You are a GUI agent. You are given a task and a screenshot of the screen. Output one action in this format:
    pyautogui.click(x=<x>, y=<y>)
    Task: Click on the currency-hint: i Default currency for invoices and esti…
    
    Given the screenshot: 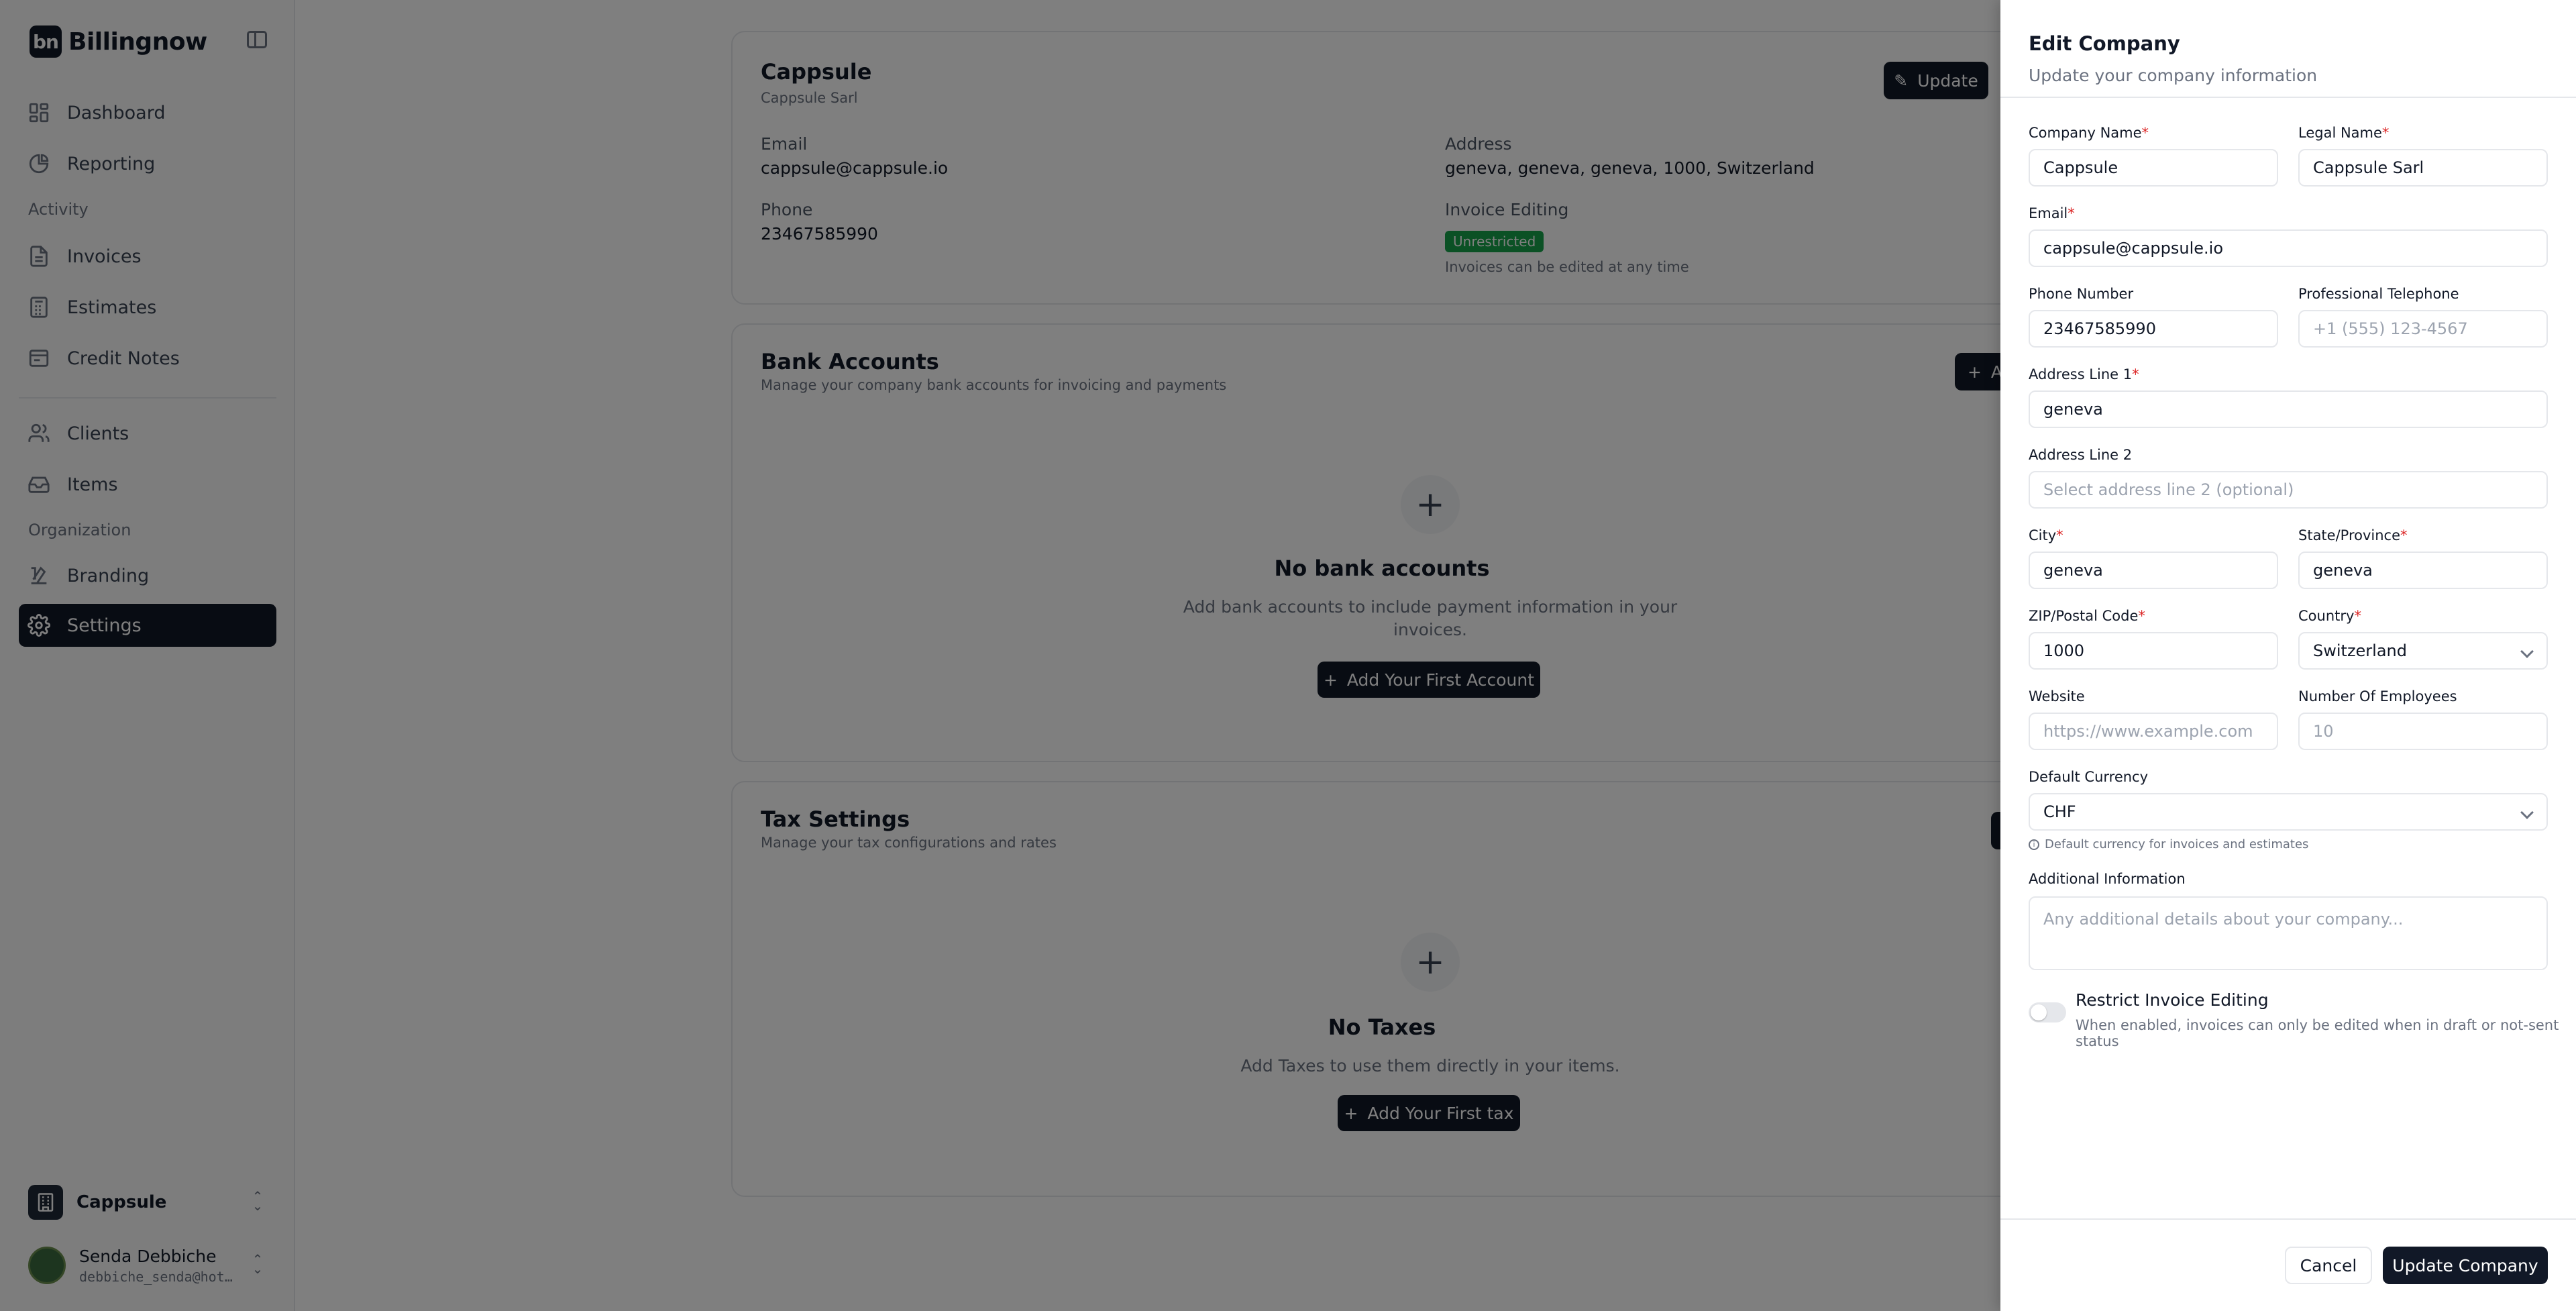 What is the action you would take?
    pyautogui.click(x=2168, y=844)
    